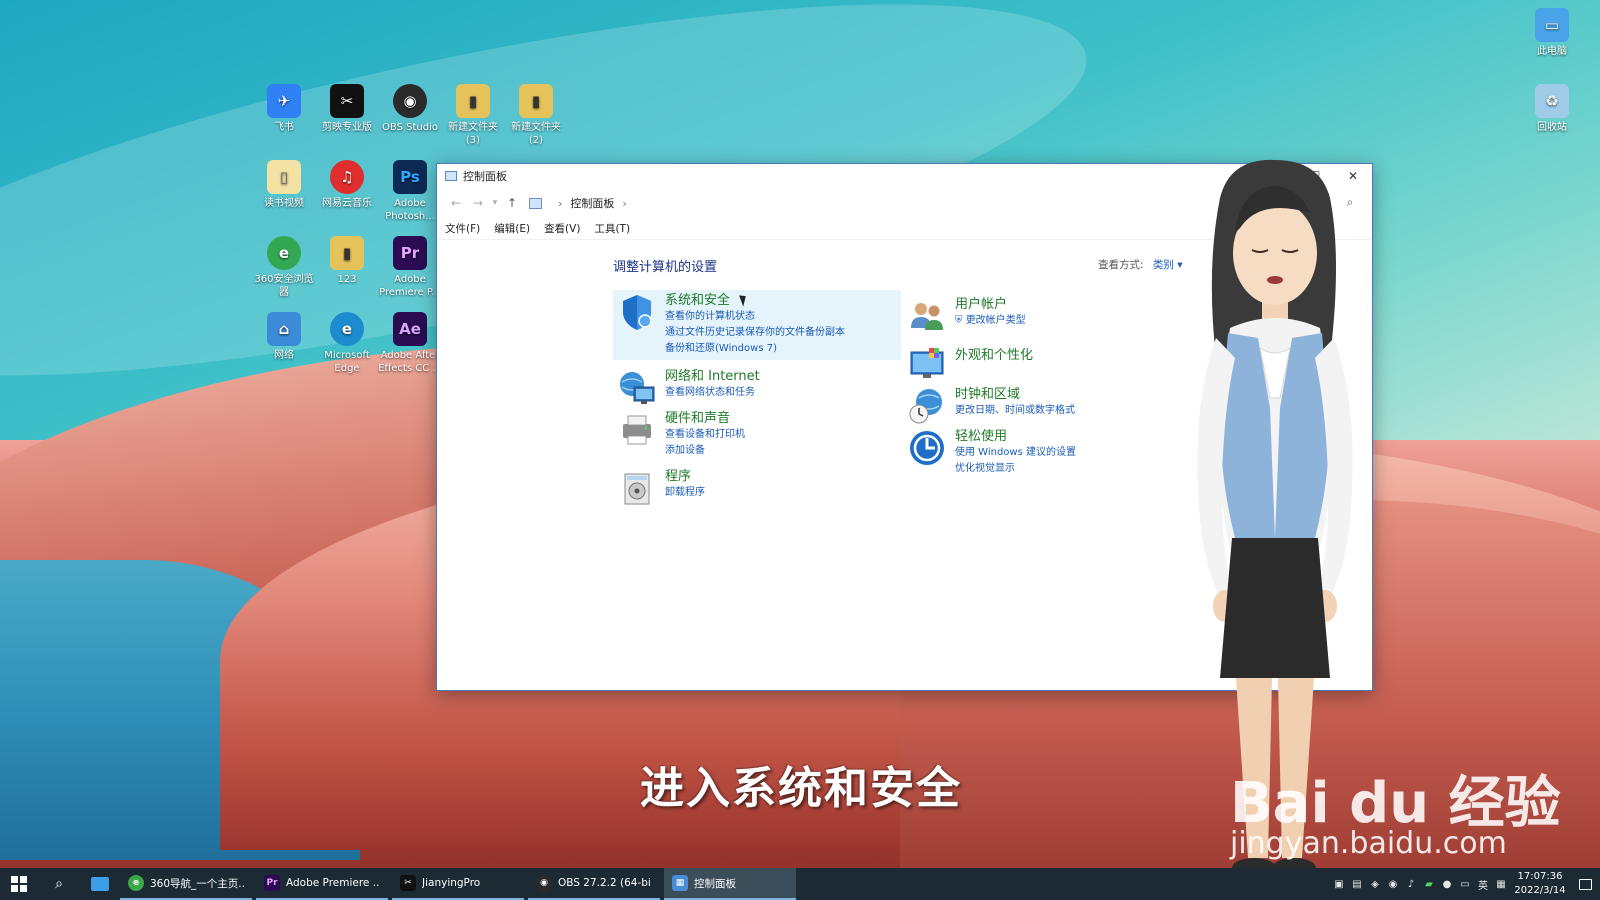  What do you see at coordinates (1429, 884) in the screenshot?
I see `tray-app-icon: ▰` at bounding box center [1429, 884].